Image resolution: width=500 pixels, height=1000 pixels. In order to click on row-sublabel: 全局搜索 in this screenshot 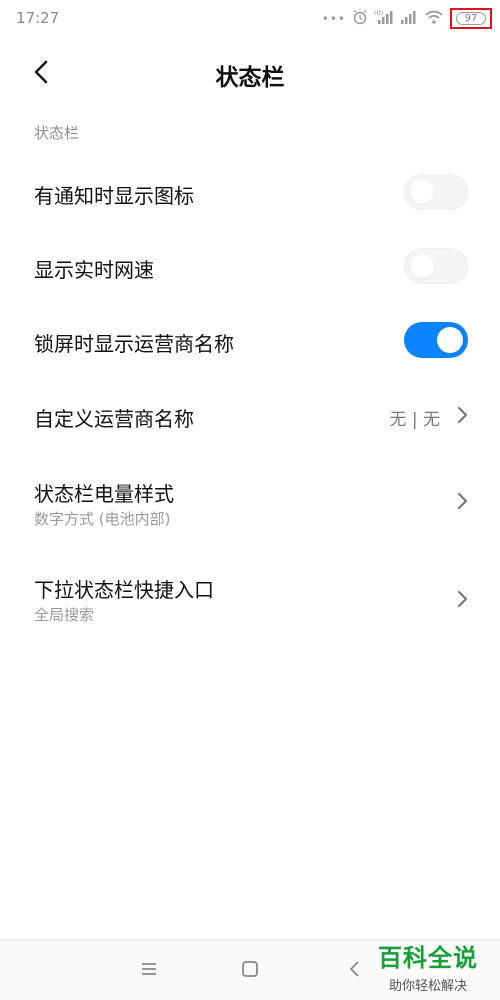, I will do `click(64, 615)`.